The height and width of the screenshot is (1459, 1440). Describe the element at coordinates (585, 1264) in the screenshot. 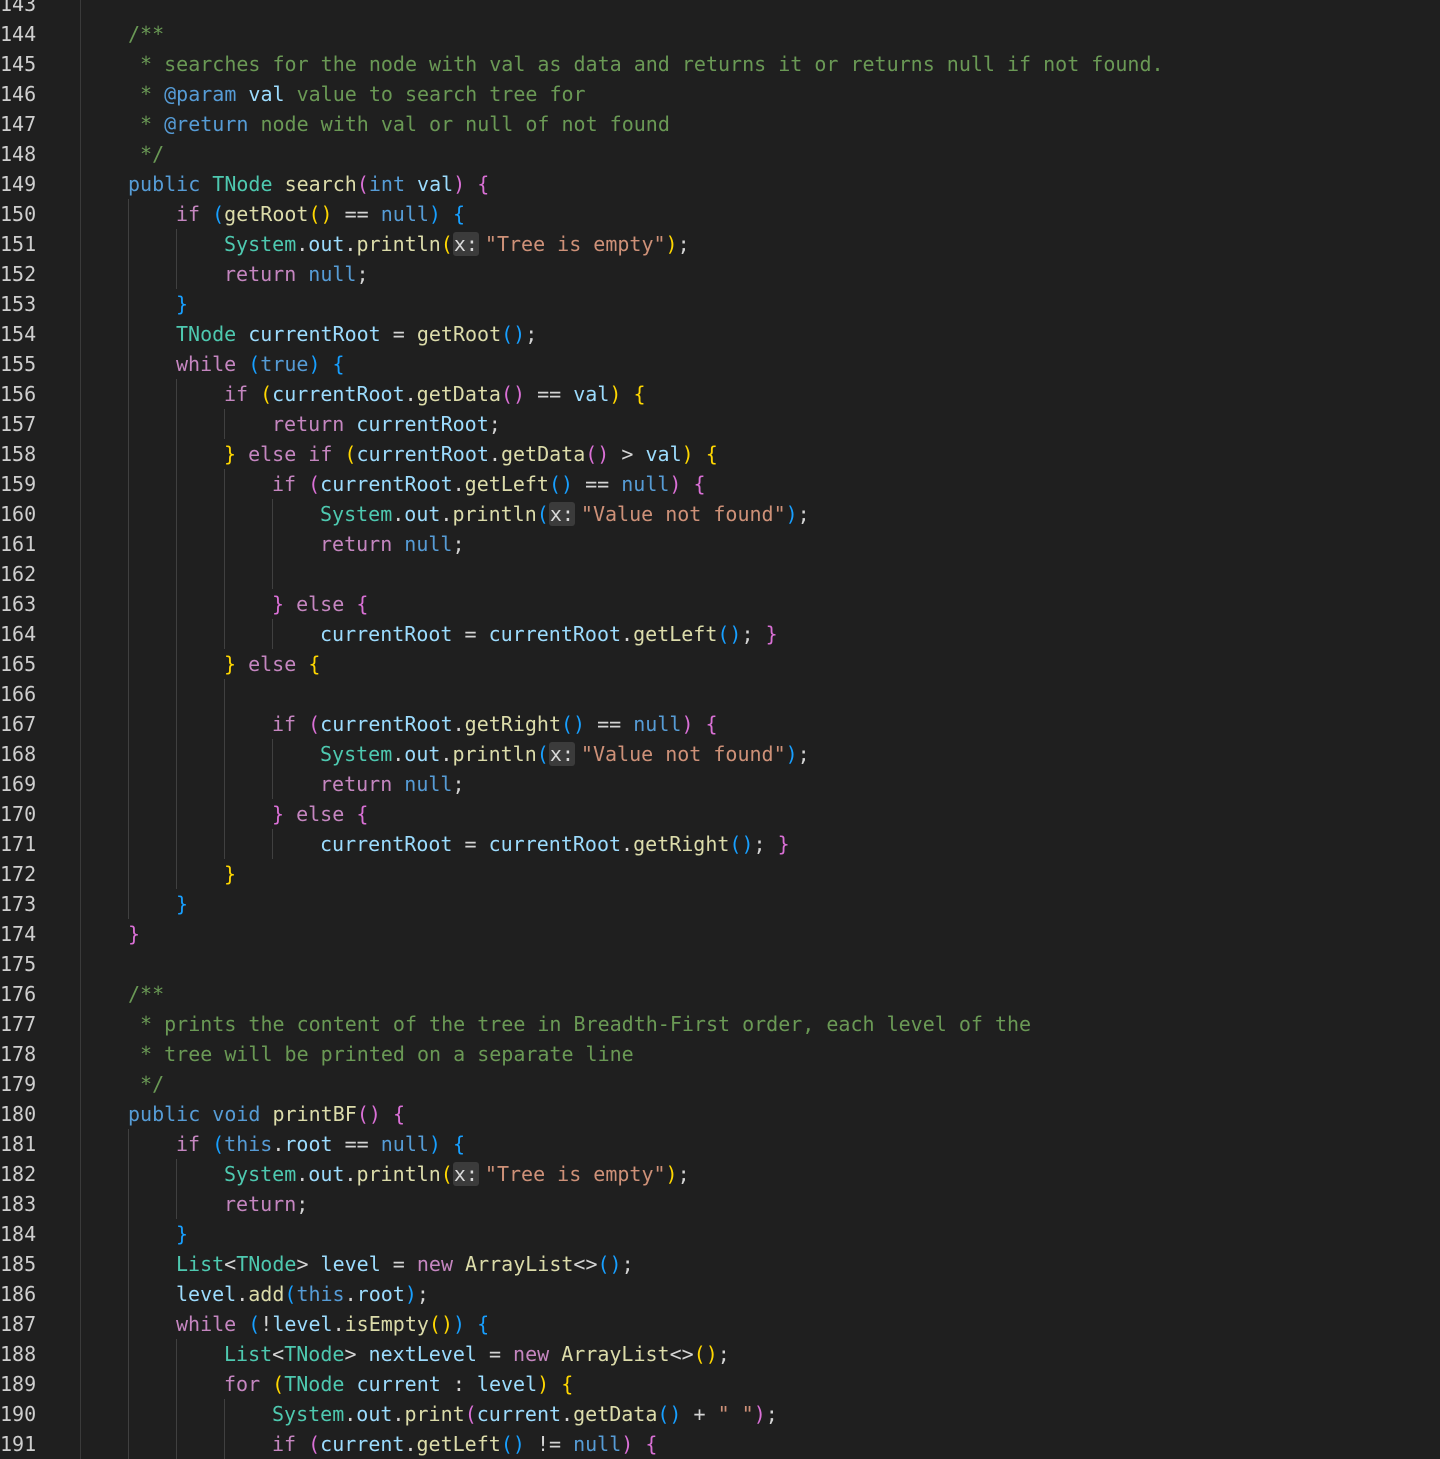

I see `token-plain: <>` at that location.